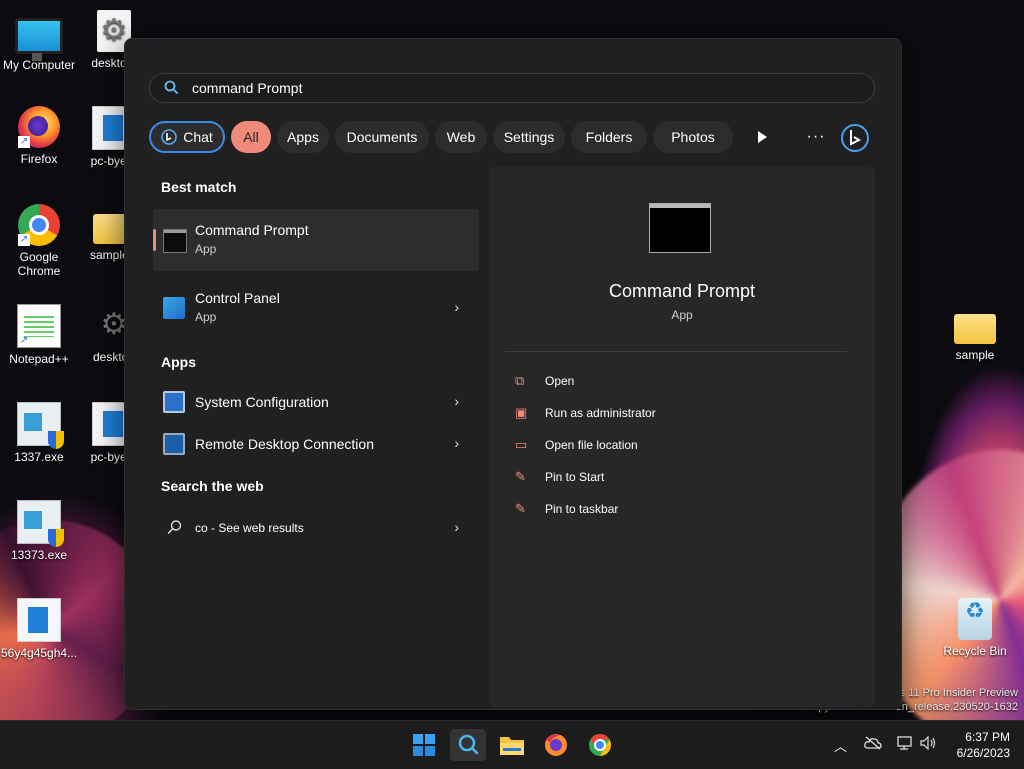  What do you see at coordinates (762, 137) in the screenshot?
I see `more-tabs-button` at bounding box center [762, 137].